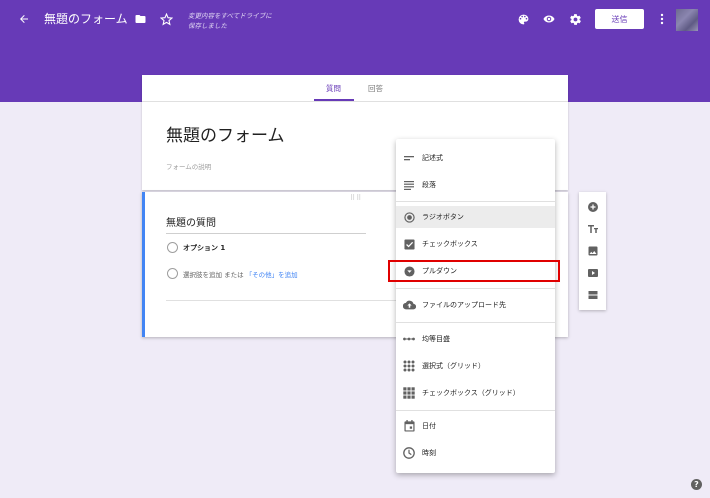 Image resolution: width=710 pixels, height=498 pixels. Describe the element at coordinates (475, 426) in the screenshot. I see `menu-item-date: 日付` at that location.